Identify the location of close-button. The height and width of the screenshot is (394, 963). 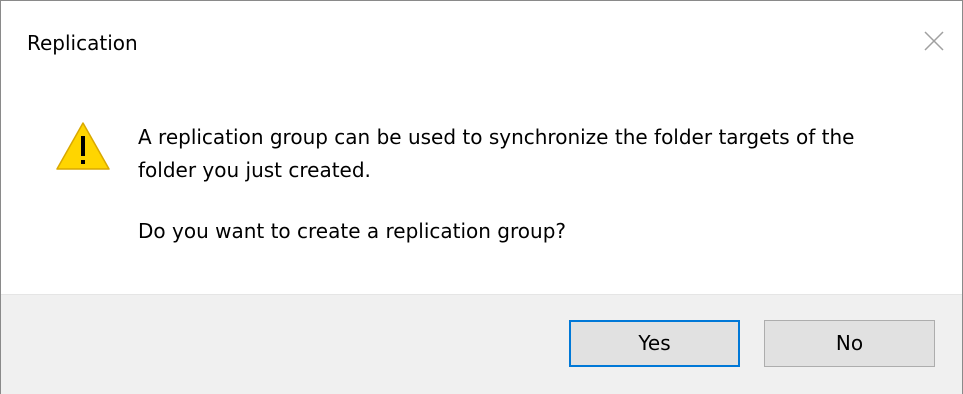
(934, 41).